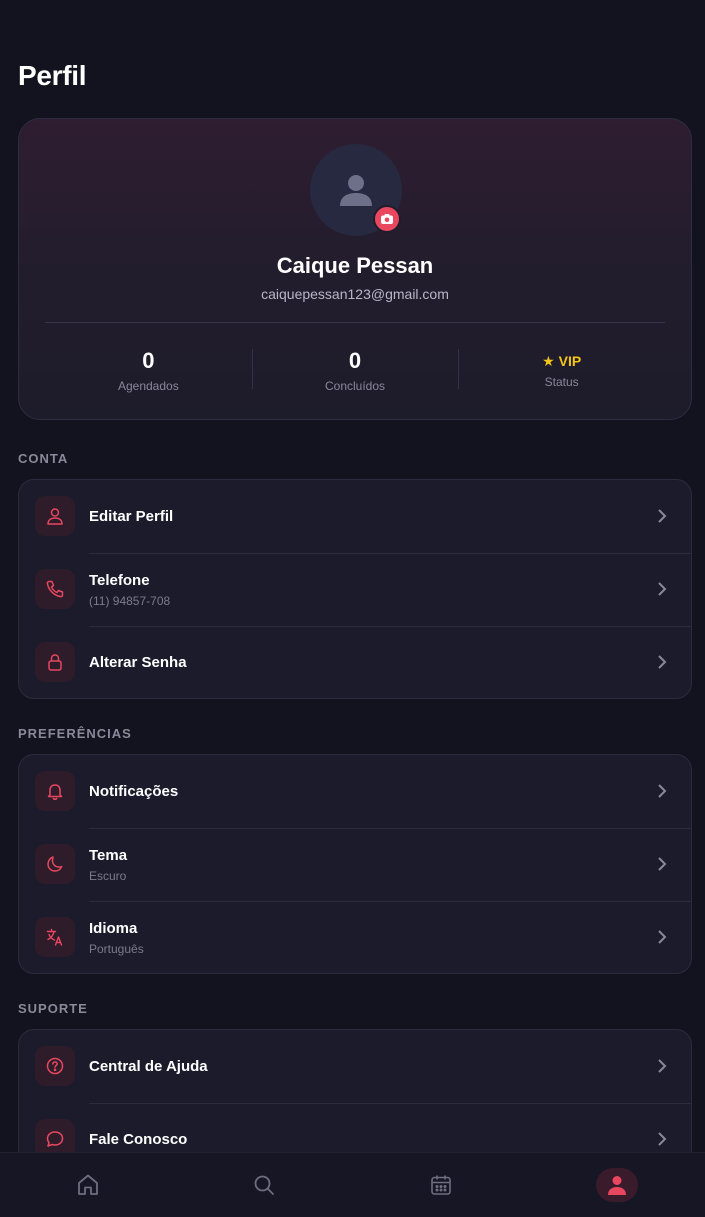  I want to click on nav-profile, so click(617, 1185).